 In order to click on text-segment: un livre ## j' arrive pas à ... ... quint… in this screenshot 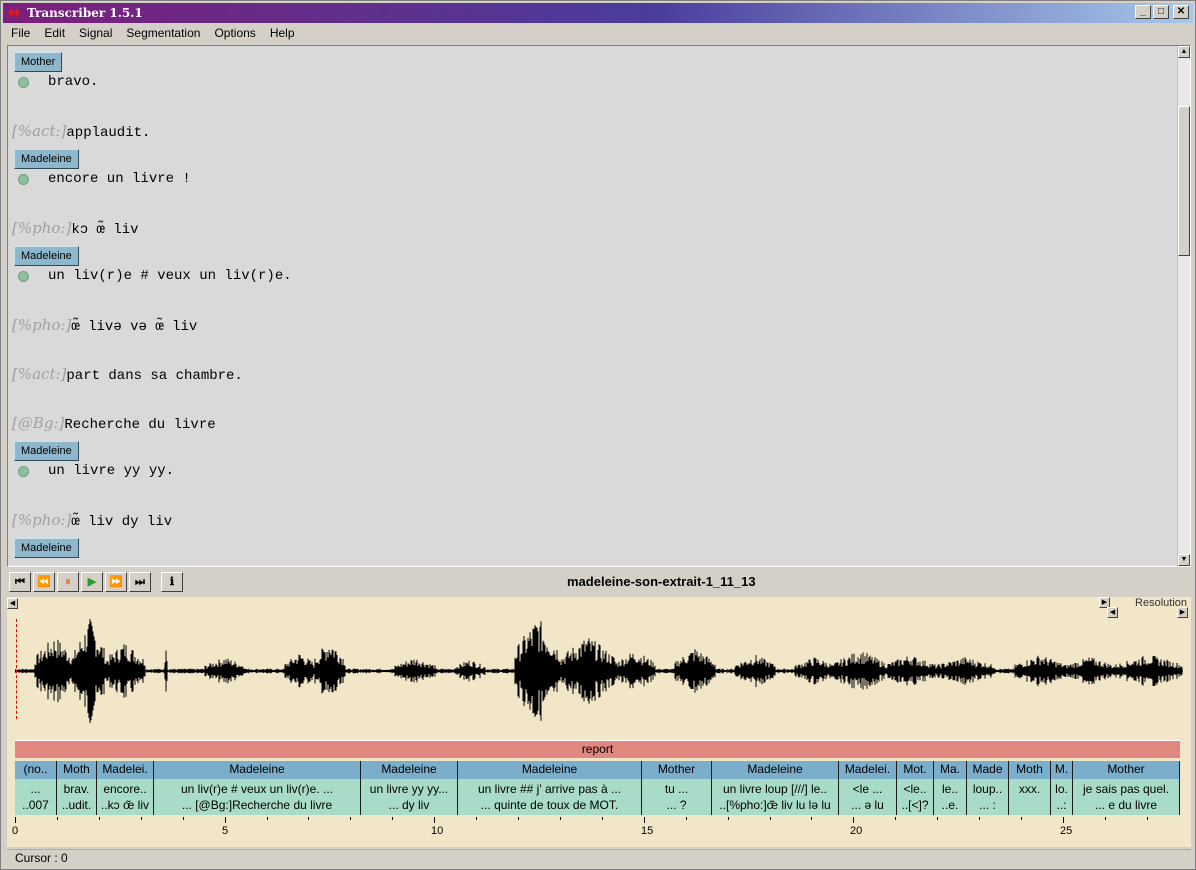, I will do `click(550, 797)`.